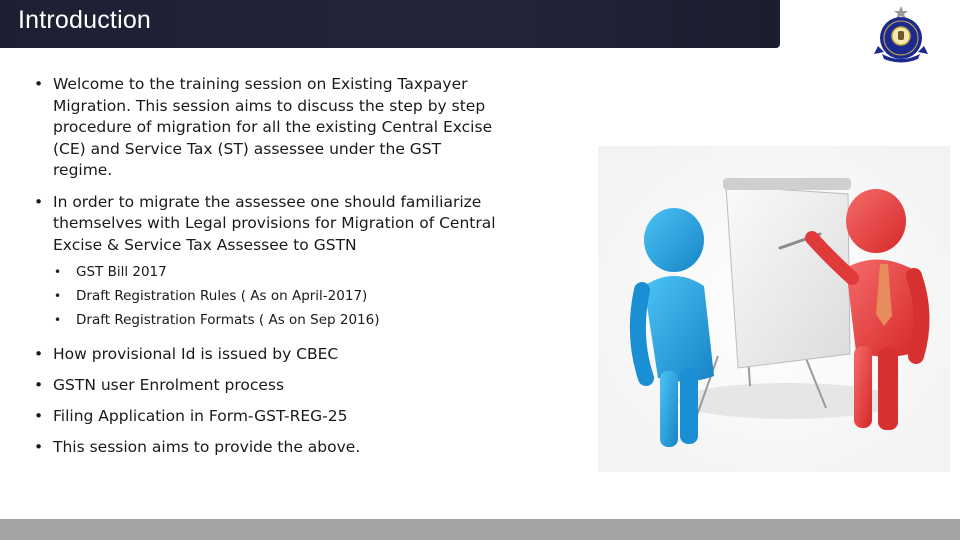 The width and height of the screenshot is (960, 540). Describe the element at coordinates (121, 272) in the screenshot. I see `sub-bullet-text: GST Bill 2017` at that location.